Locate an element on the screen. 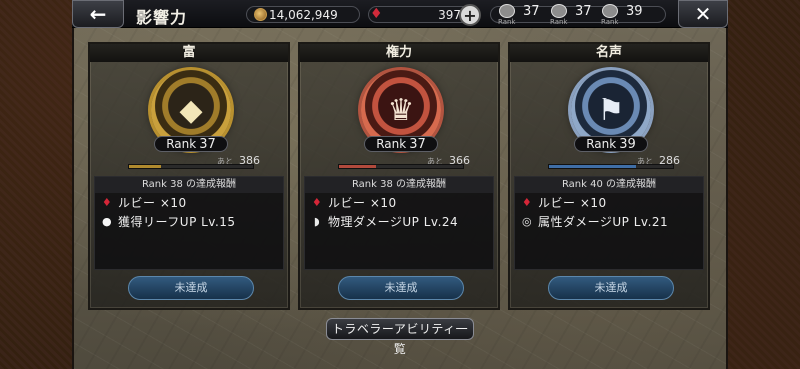 Image resolution: width=800 pixels, height=369 pixels. reward-panel: Rank 38 の達成報酬 ♦ ルビー ×10 ◗ 物理ダメージUP Lv.24 is located at coordinates (399, 223).